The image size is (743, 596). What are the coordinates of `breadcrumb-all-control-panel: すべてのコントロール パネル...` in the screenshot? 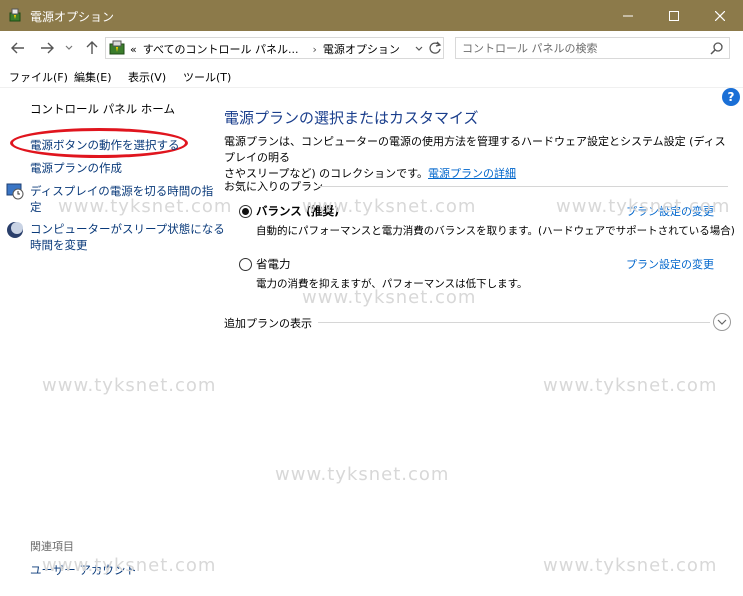 It's located at (221, 49).